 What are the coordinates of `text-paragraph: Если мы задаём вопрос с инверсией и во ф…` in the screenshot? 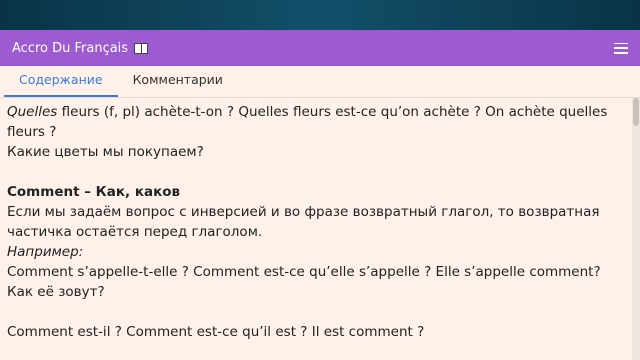 It's located at (303, 222).